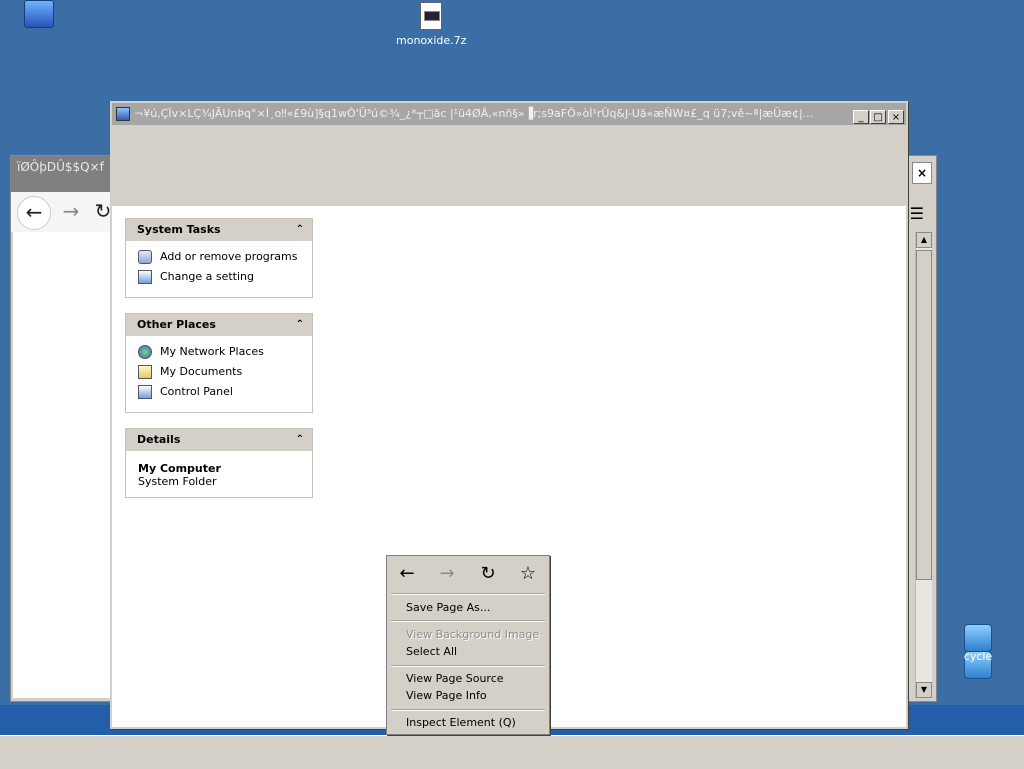 The height and width of the screenshot is (769, 1024). I want to click on desktop-icon-recycle-bin: cycle, so click(978, 651).